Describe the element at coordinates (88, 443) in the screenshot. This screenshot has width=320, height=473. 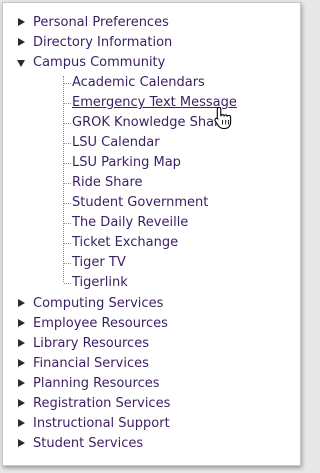
I see `tree-item-label: Student Services` at that location.